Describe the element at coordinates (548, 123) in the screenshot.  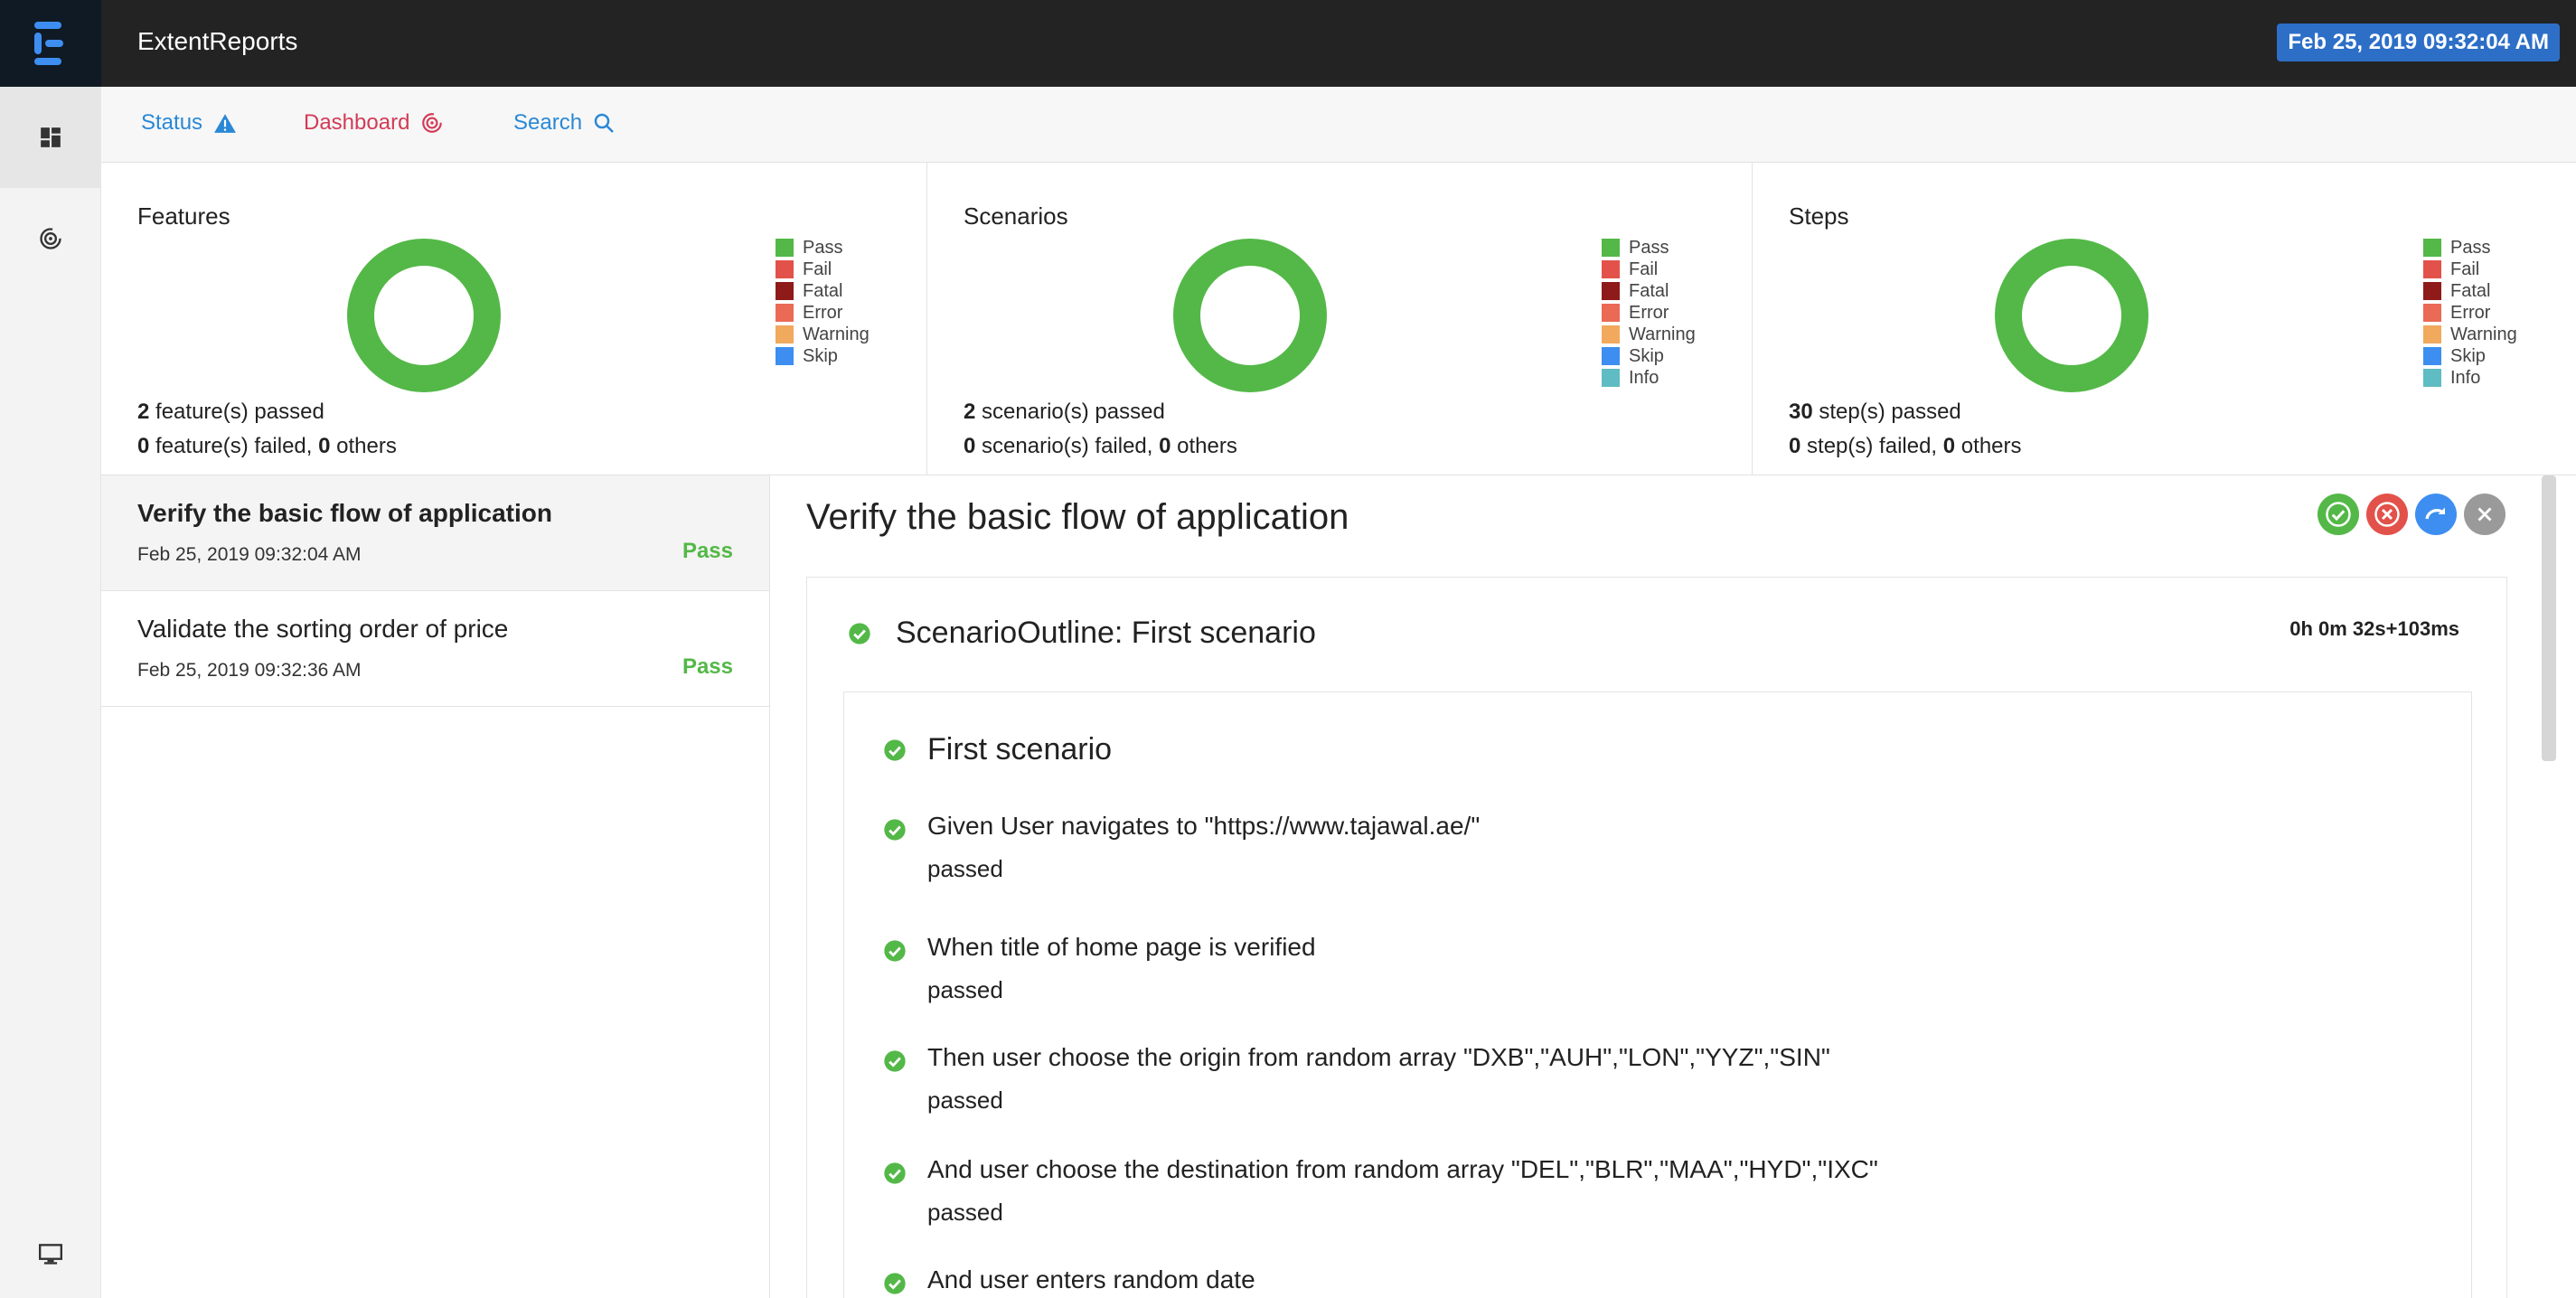
I see `nav-search-label: Search` at that location.